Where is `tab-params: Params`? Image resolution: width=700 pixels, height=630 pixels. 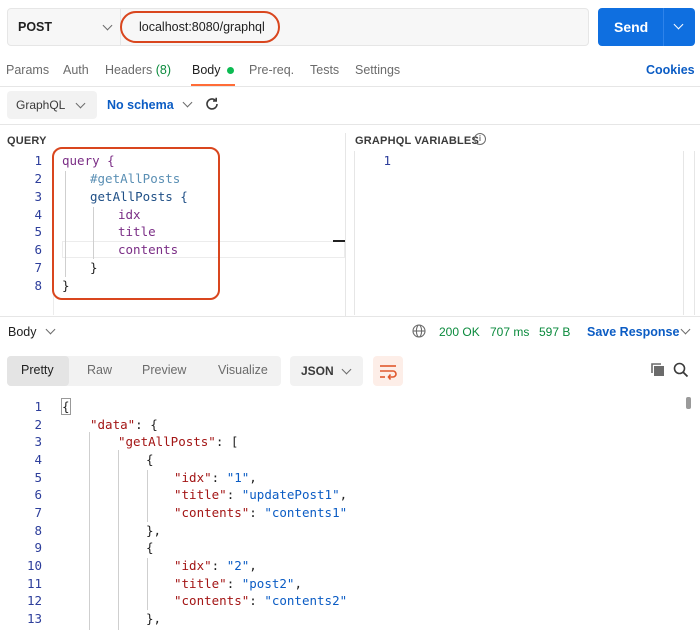 tab-params: Params is located at coordinates (27, 70).